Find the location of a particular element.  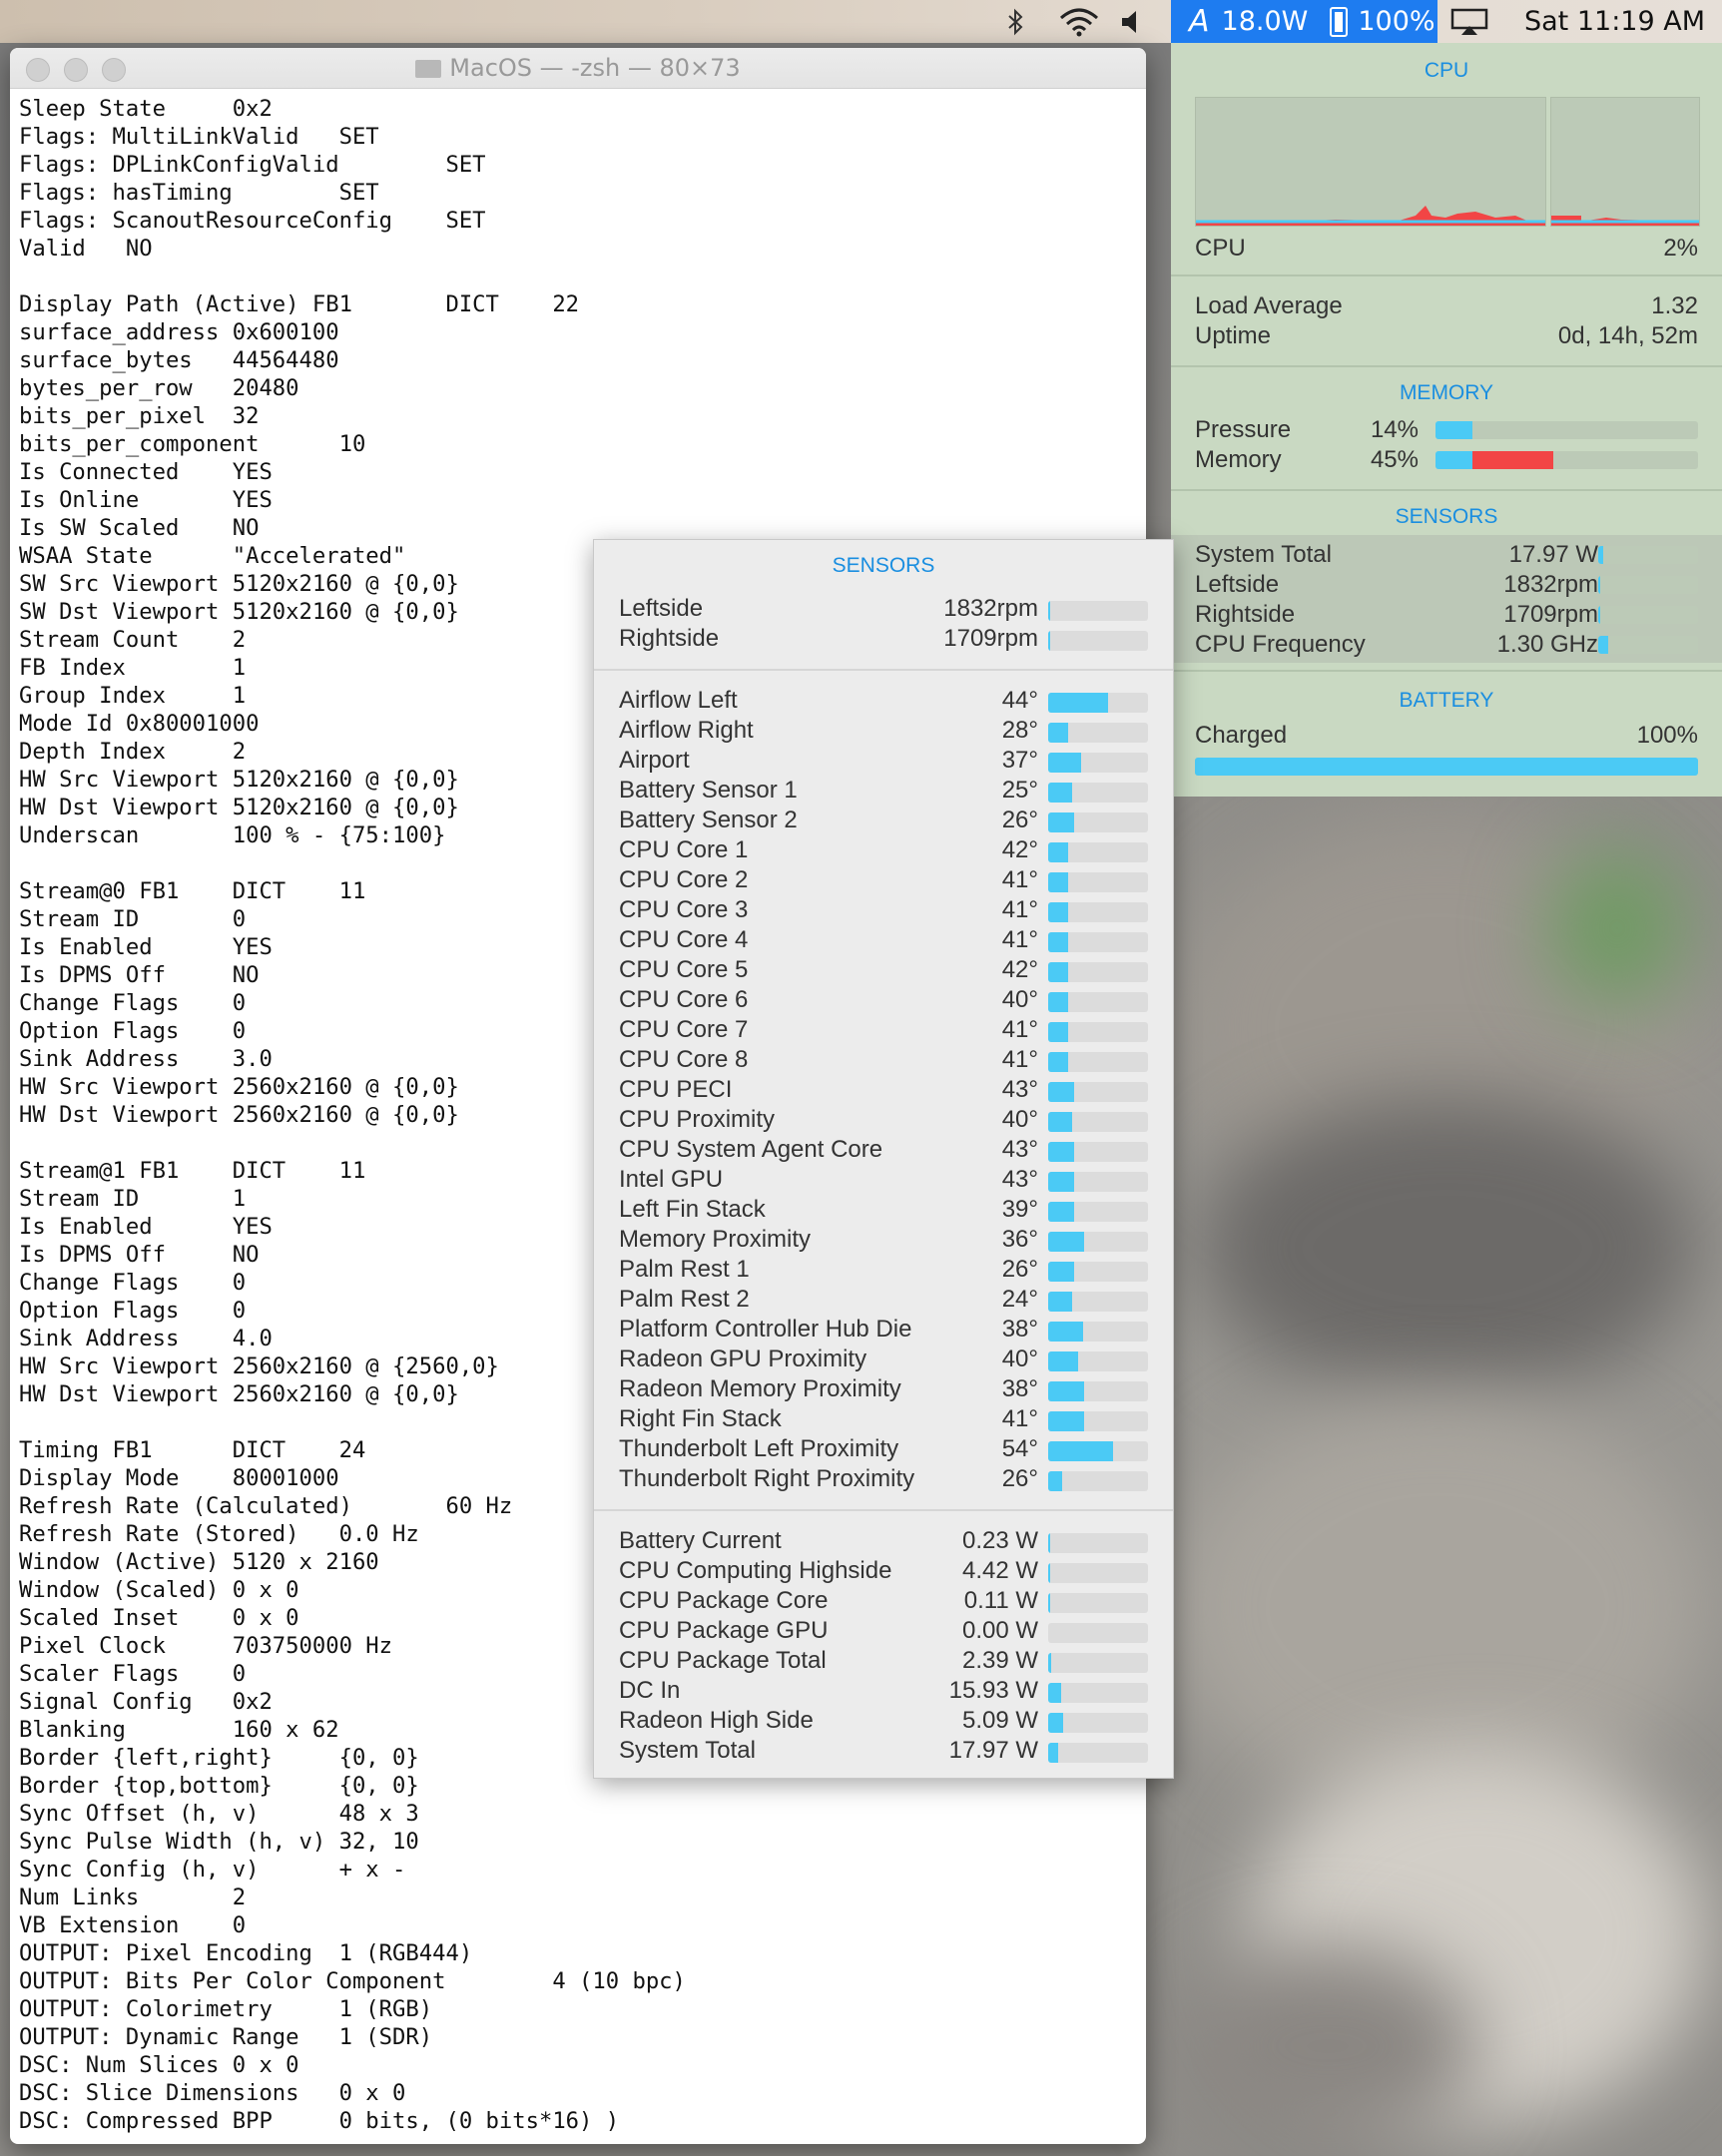

istat-sensor-row: CPU Frequency 1.30 GHz is located at coordinates (1396, 646).